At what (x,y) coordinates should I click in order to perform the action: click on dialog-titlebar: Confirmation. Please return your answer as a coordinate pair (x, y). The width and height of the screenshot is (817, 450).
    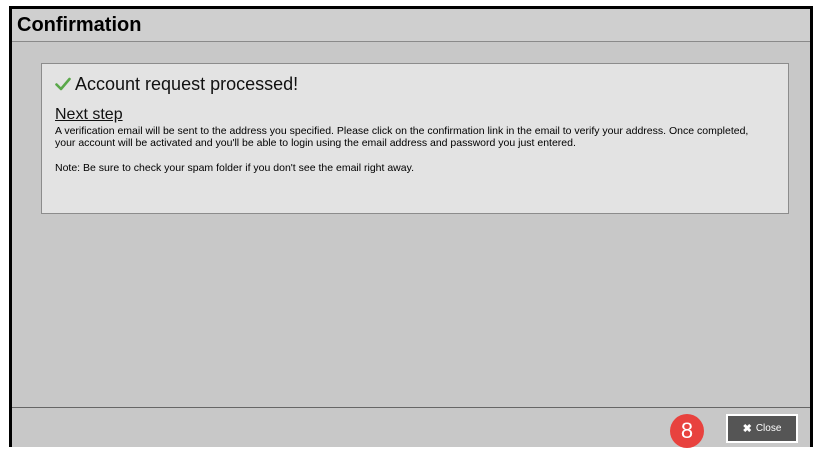
    Looking at the image, I should click on (411, 25).